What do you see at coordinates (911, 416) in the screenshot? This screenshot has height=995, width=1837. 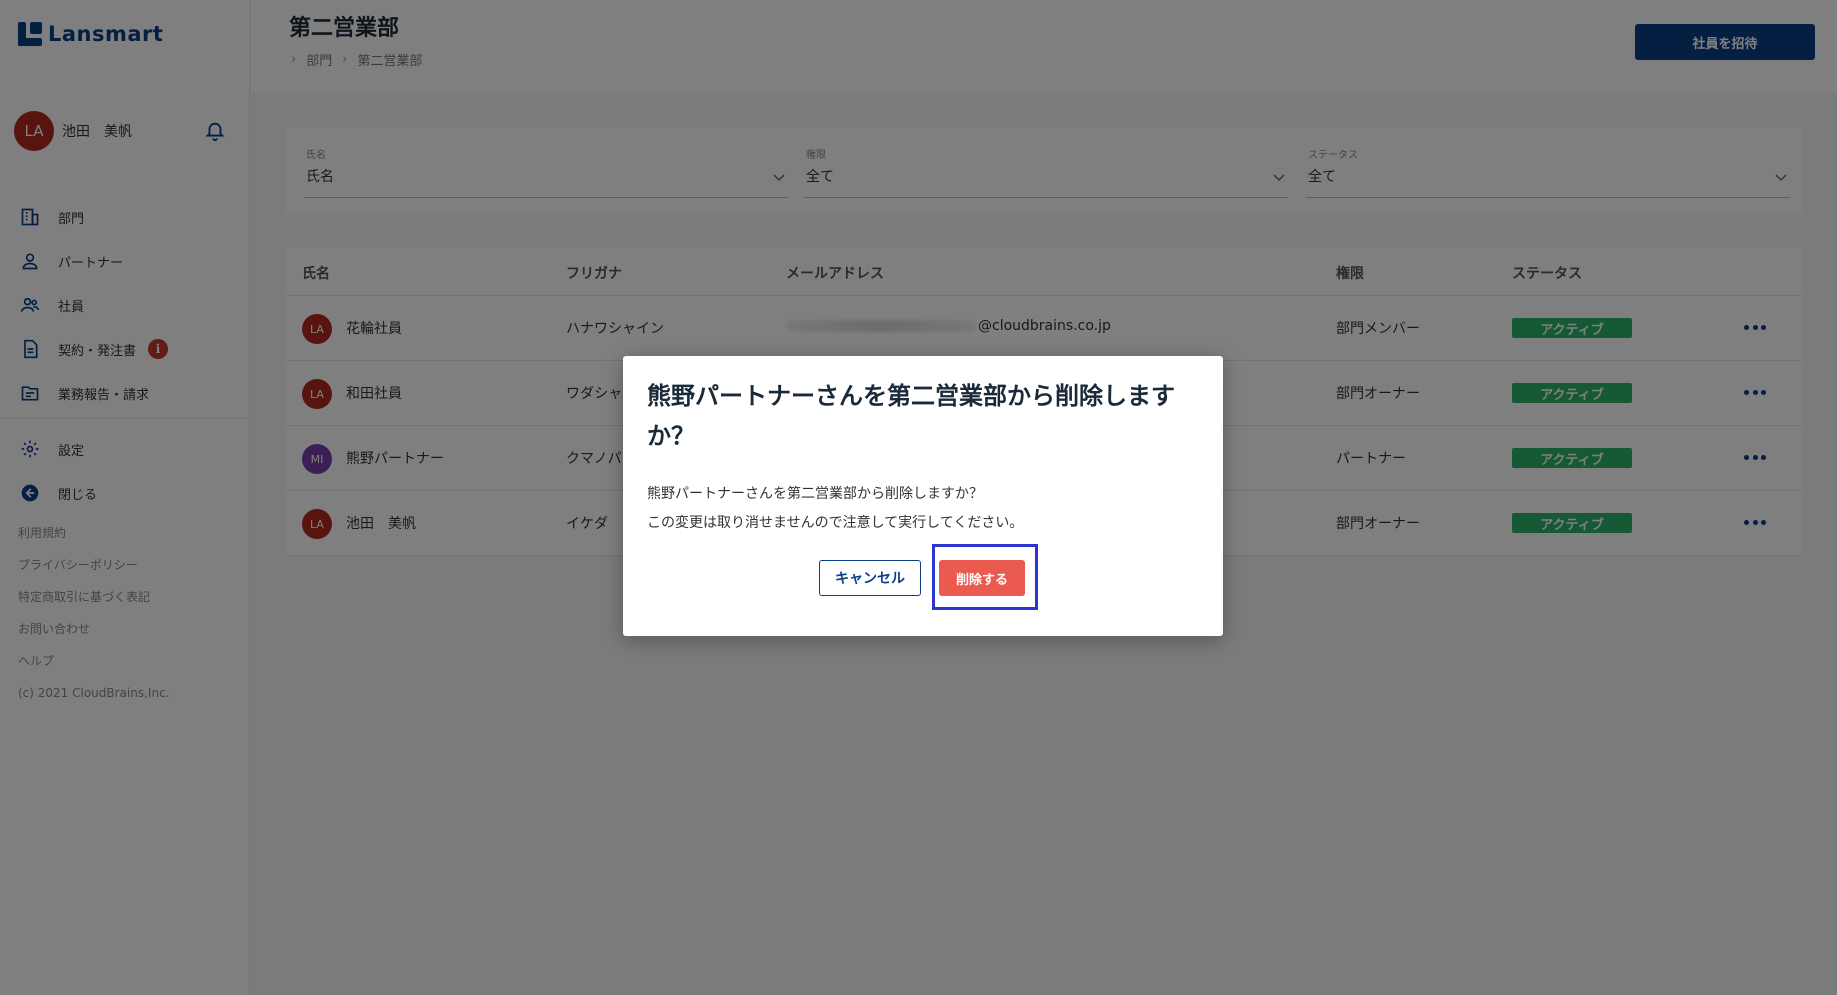 I see `dialog-title: 熊野パートナーさんを第二営業部から削除しますか？` at bounding box center [911, 416].